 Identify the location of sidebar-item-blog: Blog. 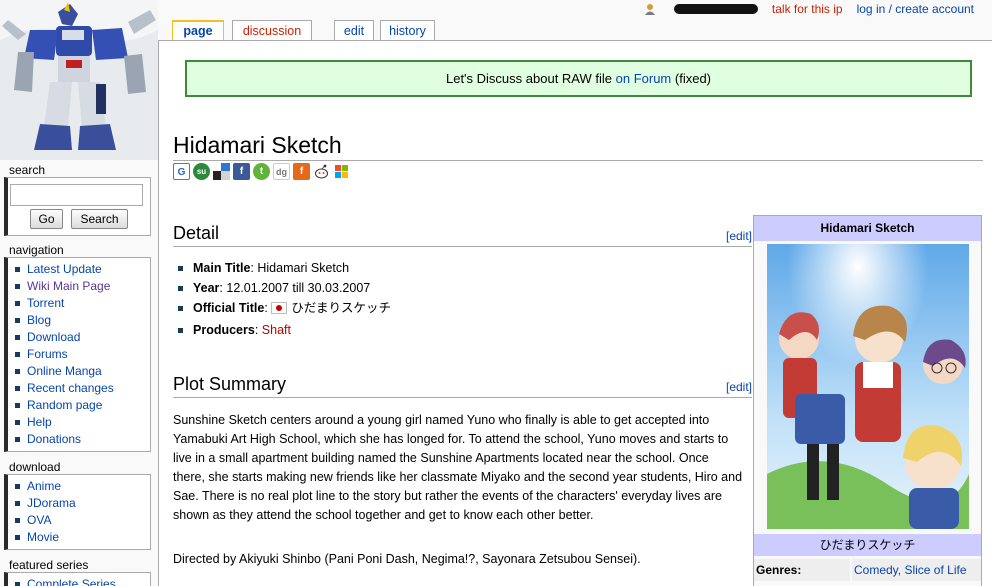
(82, 320).